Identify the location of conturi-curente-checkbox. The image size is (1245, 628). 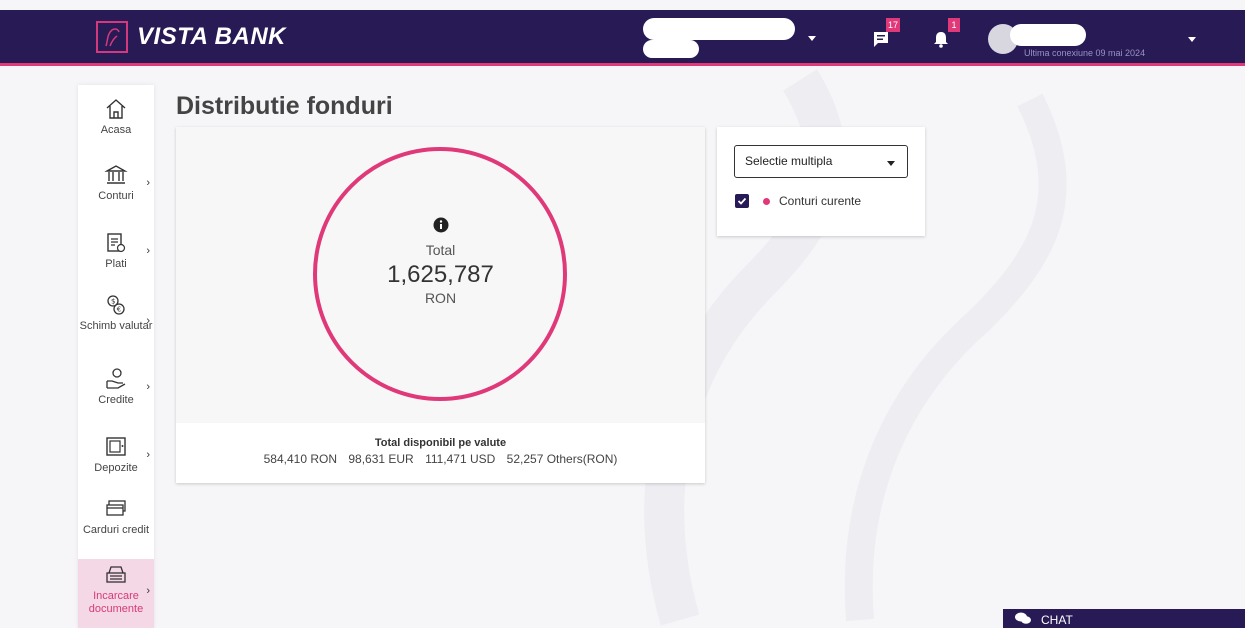
(742, 201).